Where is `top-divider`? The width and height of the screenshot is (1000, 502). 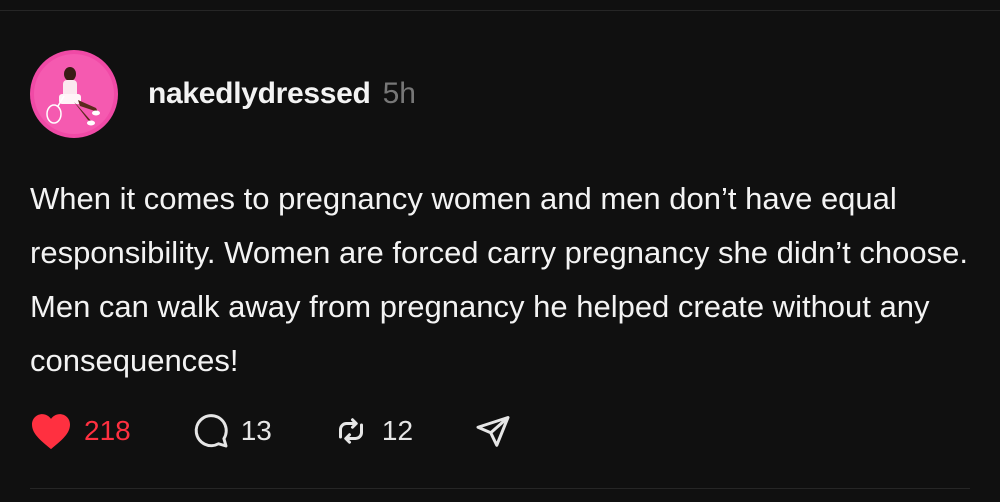
top-divider is located at coordinates (500, 10).